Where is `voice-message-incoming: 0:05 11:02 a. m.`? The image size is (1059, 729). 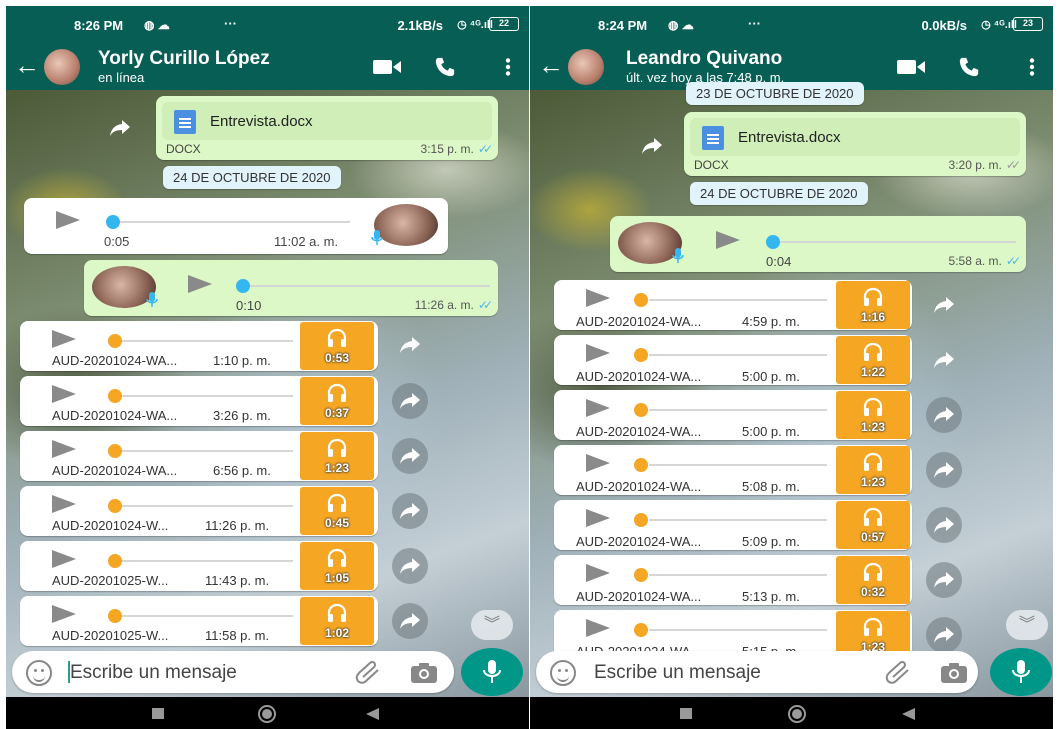 voice-message-incoming: 0:05 11:02 a. m. is located at coordinates (236, 226).